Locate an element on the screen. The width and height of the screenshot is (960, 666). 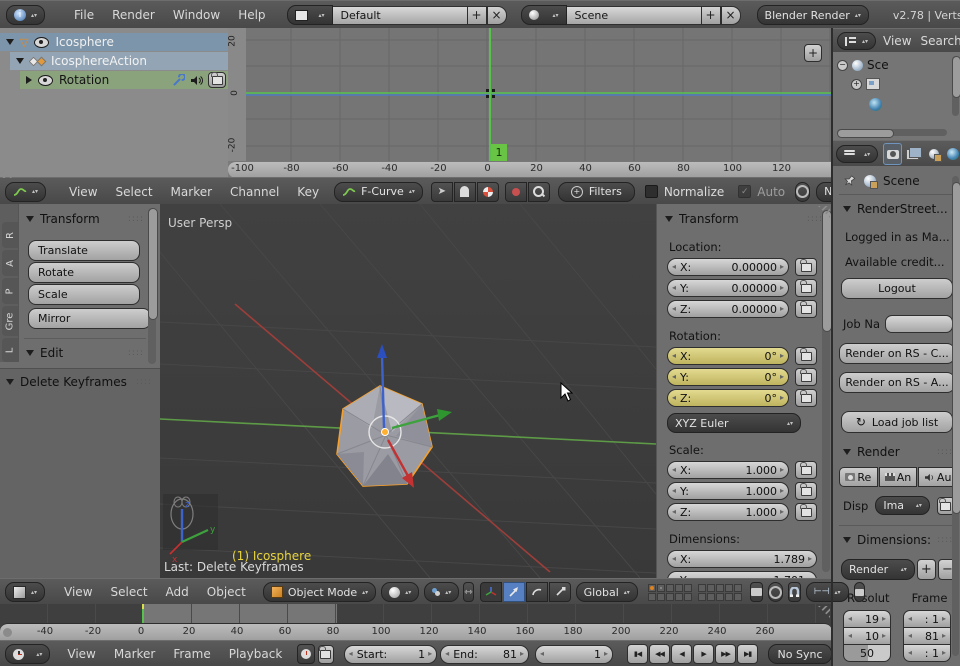
rotation-field: ◂ X: 0° ▸ is located at coordinates (728, 356).